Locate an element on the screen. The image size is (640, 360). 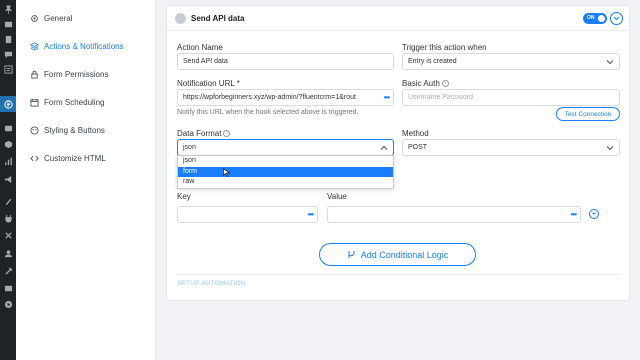
pages-icon is located at coordinates (8, 39).